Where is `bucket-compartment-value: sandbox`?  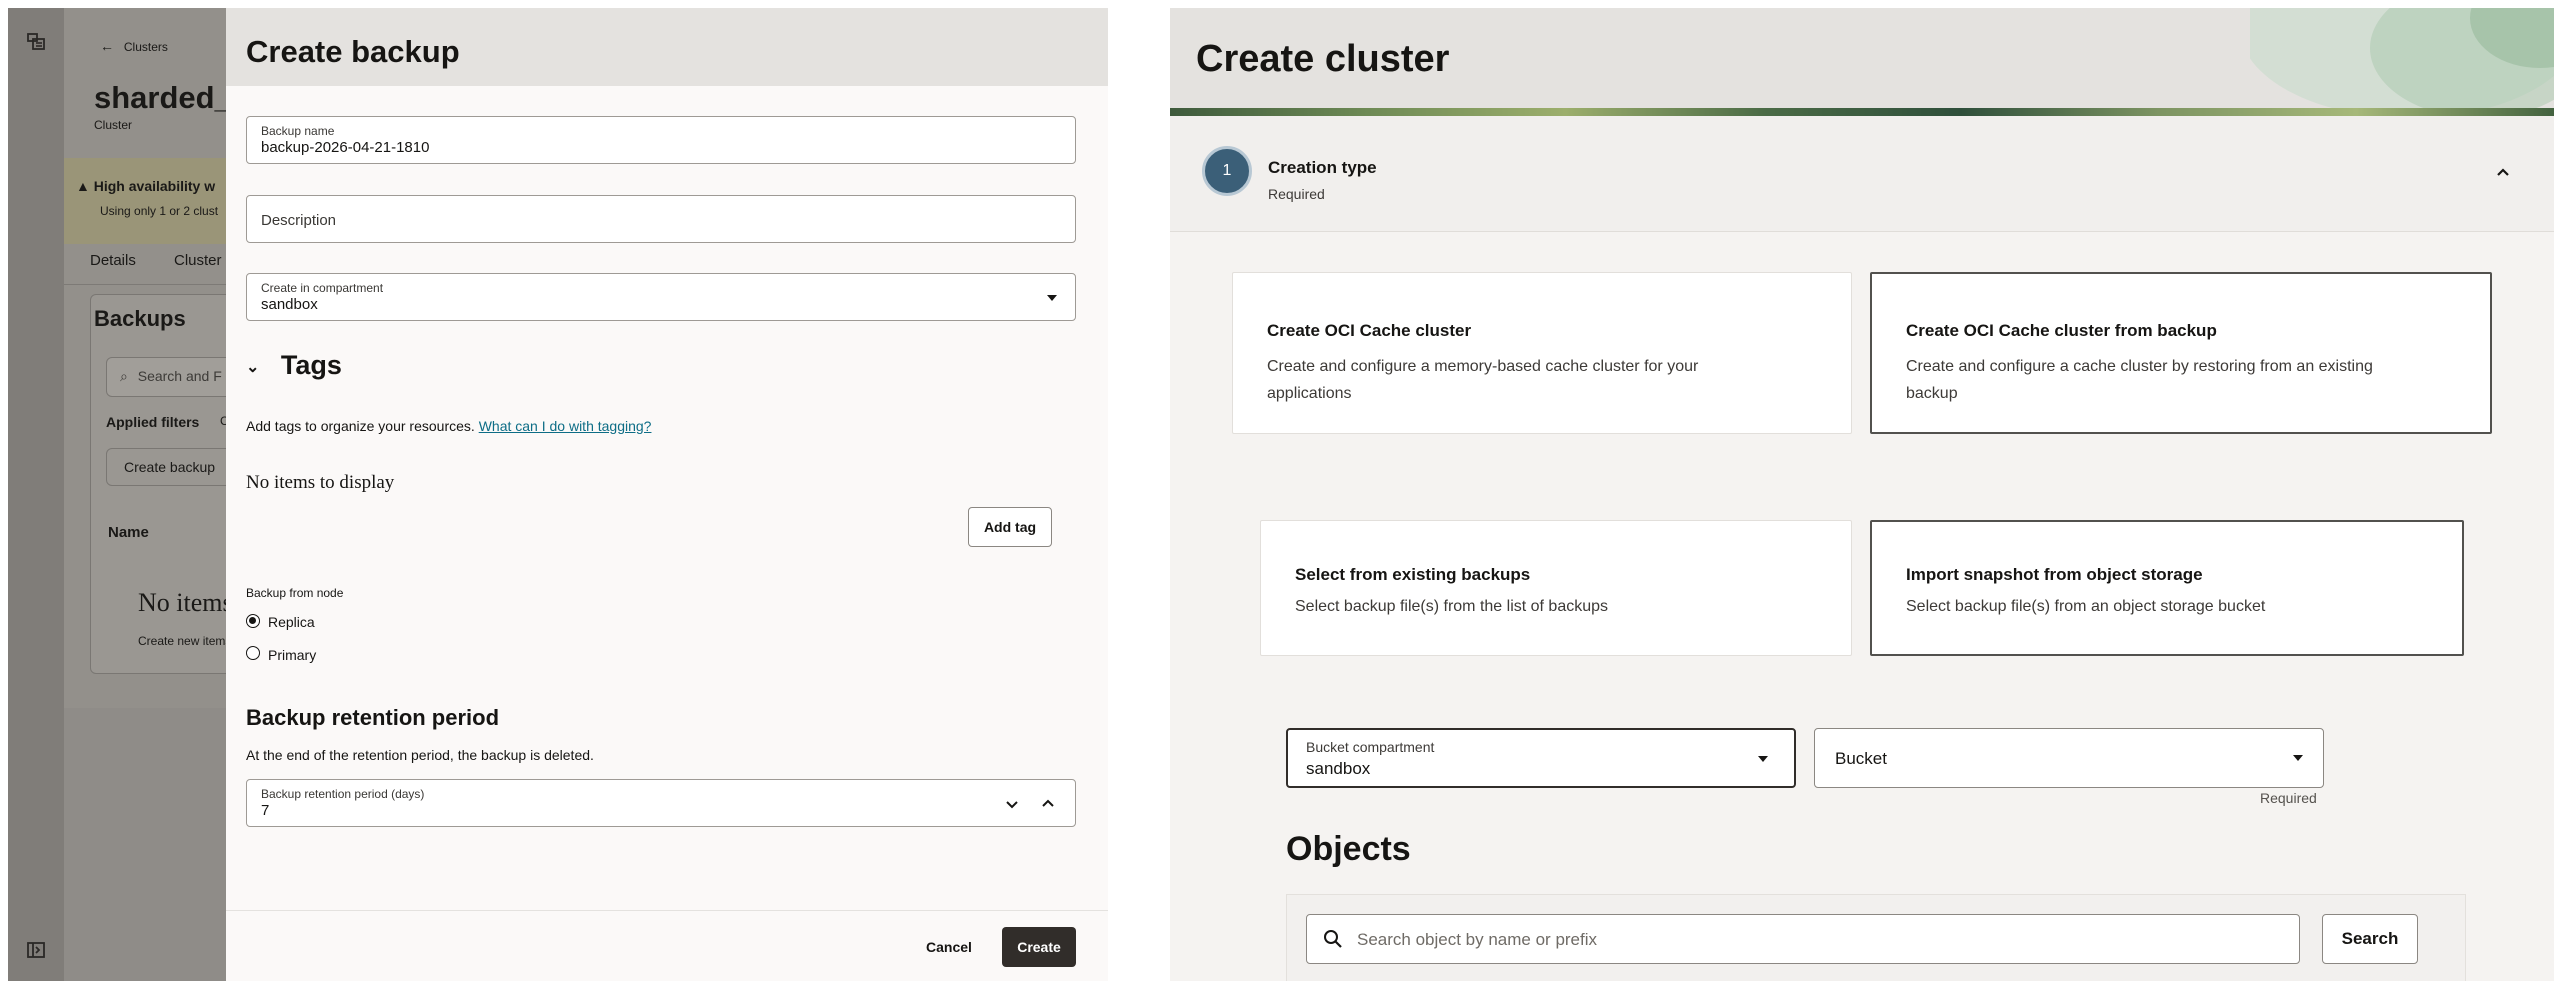 bucket-compartment-value: sandbox is located at coordinates (1338, 768).